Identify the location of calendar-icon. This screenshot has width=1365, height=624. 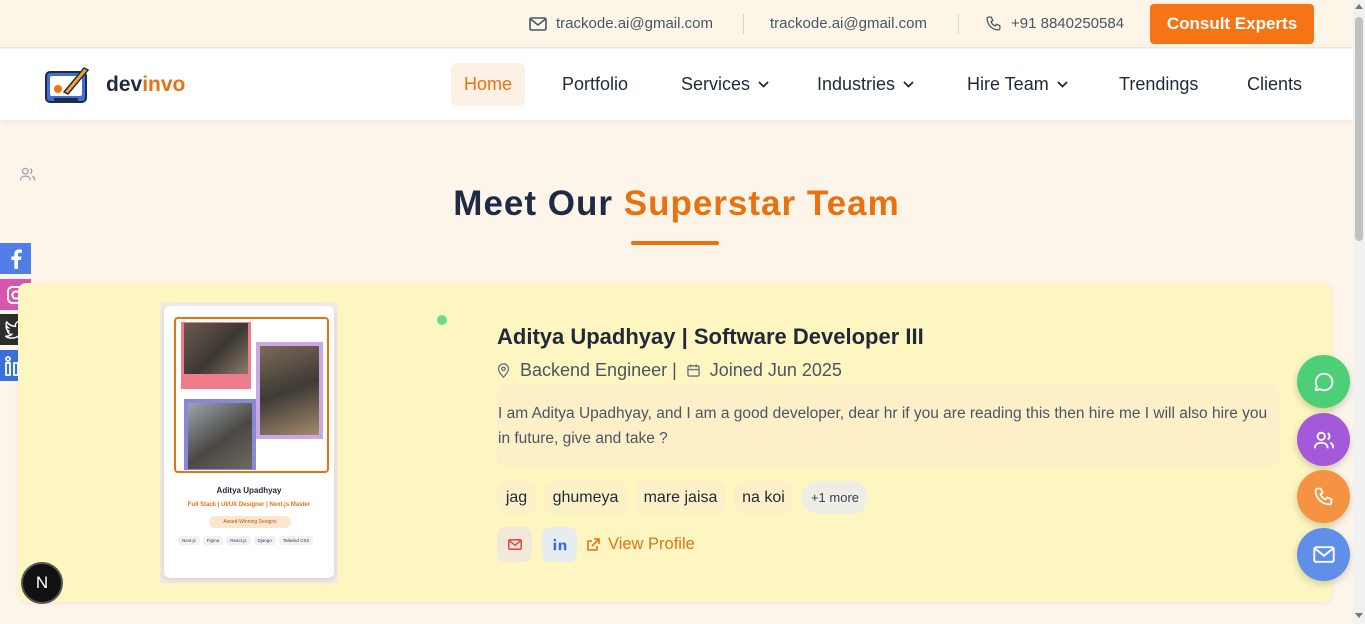
(693, 370).